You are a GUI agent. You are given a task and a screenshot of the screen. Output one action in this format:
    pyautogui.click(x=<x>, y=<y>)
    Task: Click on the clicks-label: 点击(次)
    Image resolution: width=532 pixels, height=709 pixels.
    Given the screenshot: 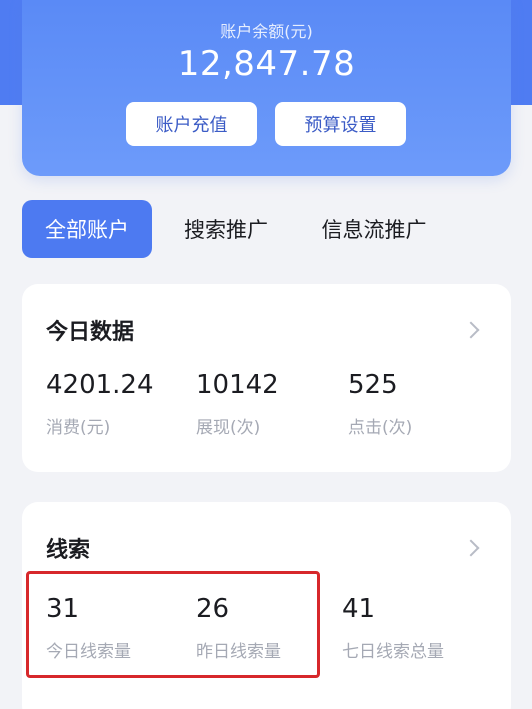 What is the action you would take?
    pyautogui.click(x=380, y=428)
    